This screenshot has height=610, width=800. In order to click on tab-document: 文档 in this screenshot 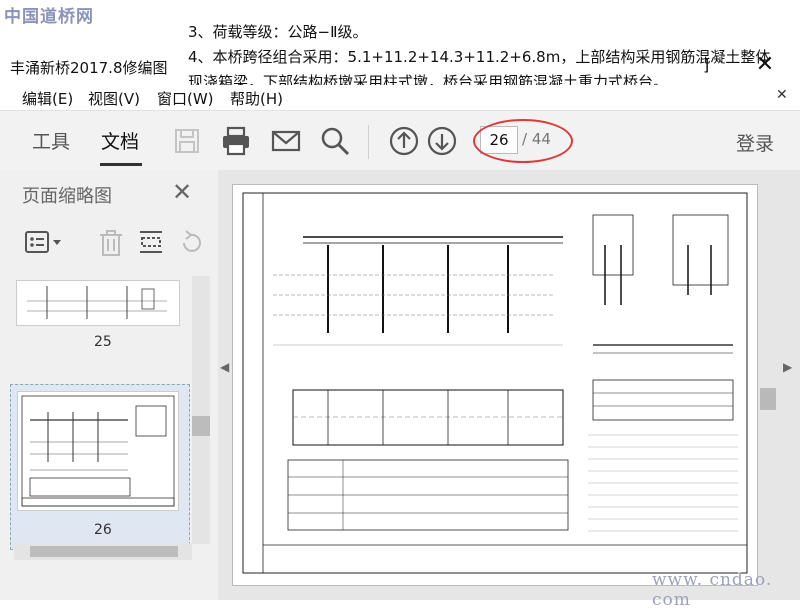, I will do `click(120, 140)`.